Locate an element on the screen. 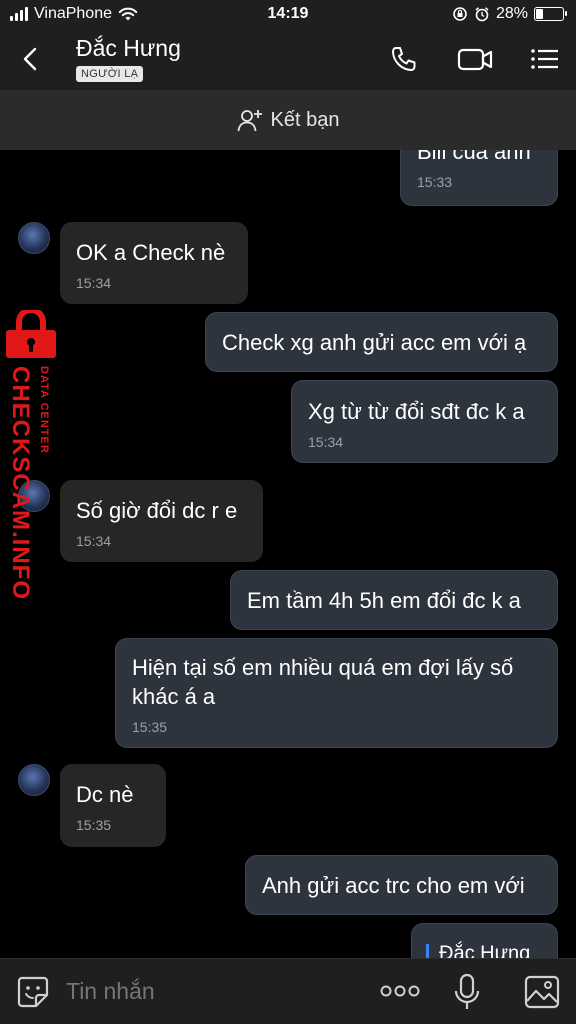 The height and width of the screenshot is (1024, 576). message-text: Dc nè is located at coordinates (105, 794).